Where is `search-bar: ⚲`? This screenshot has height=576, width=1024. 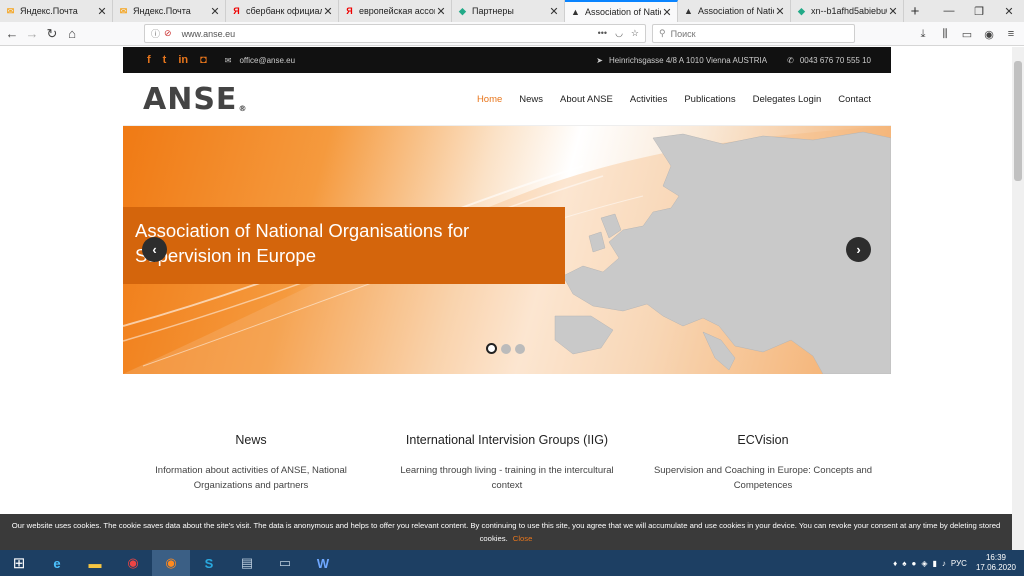 search-bar: ⚲ is located at coordinates (753, 33).